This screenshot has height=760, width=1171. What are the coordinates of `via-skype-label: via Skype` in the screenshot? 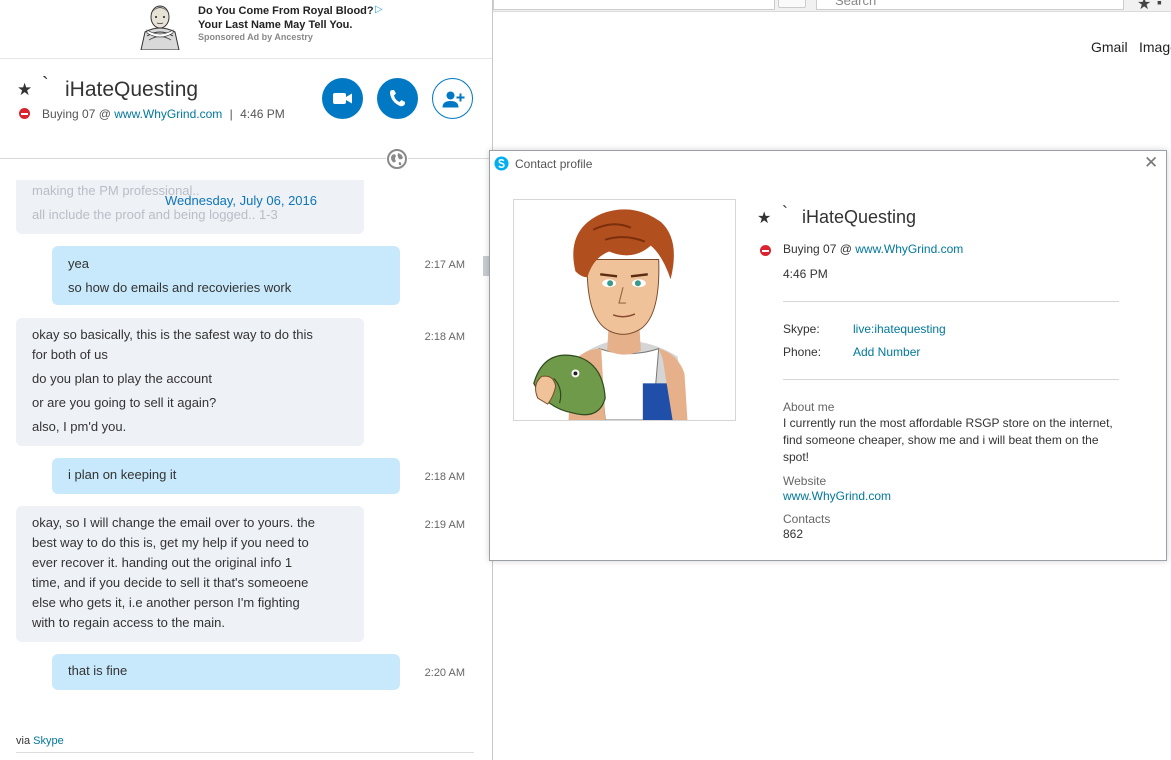 It's located at (40, 741).